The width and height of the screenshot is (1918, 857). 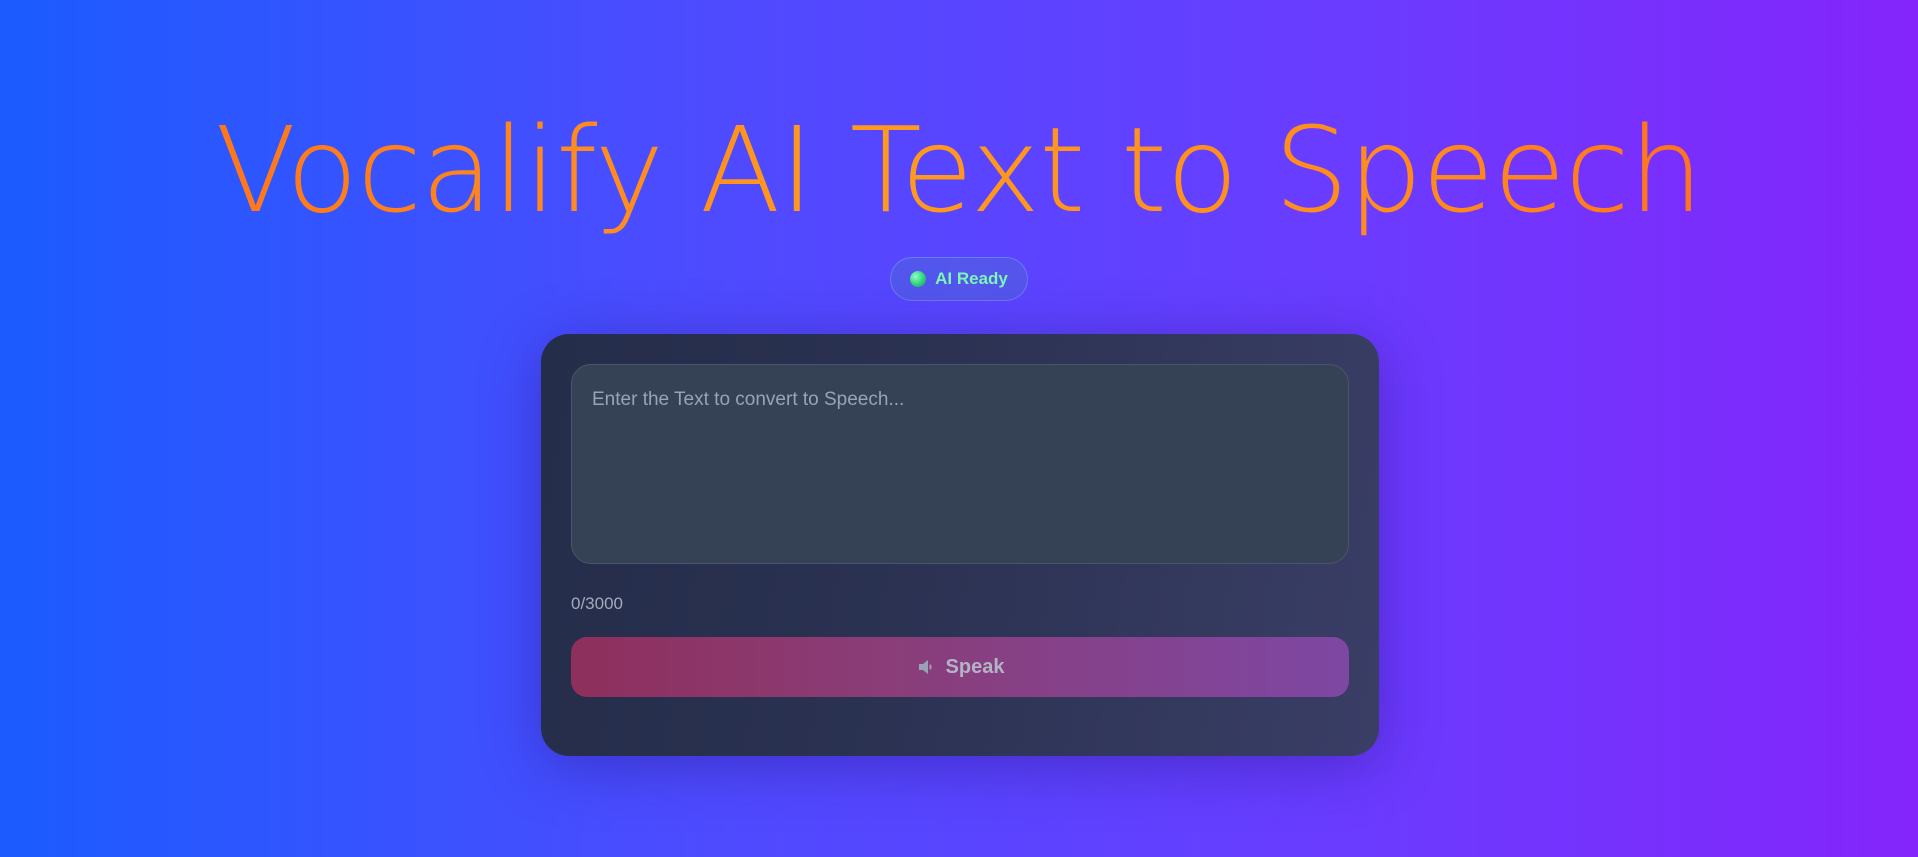 I want to click on speak-button-label: Speak, so click(x=975, y=666).